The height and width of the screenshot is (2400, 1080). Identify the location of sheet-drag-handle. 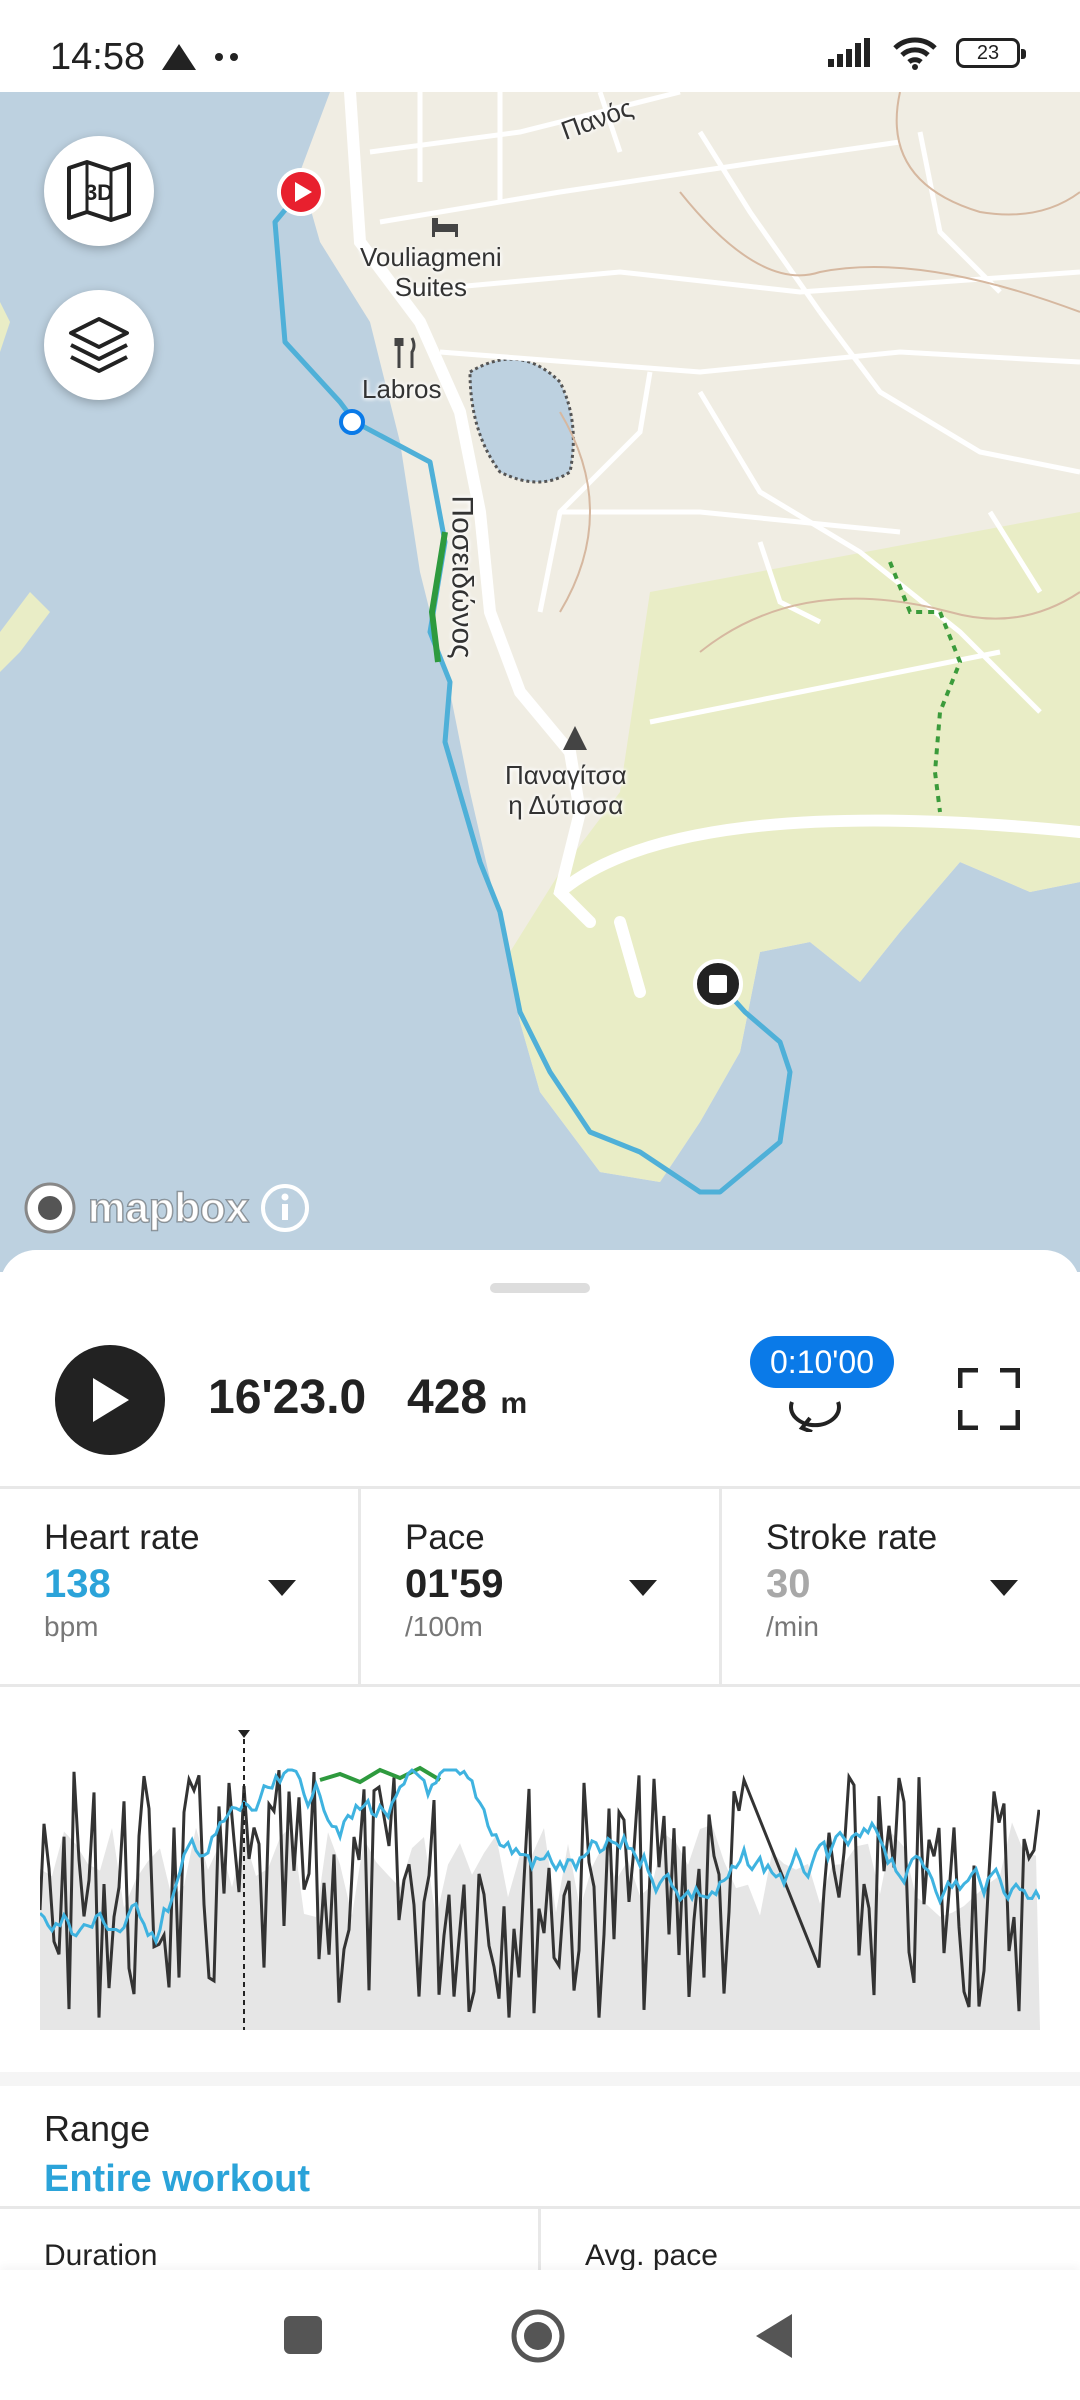
(540, 1288).